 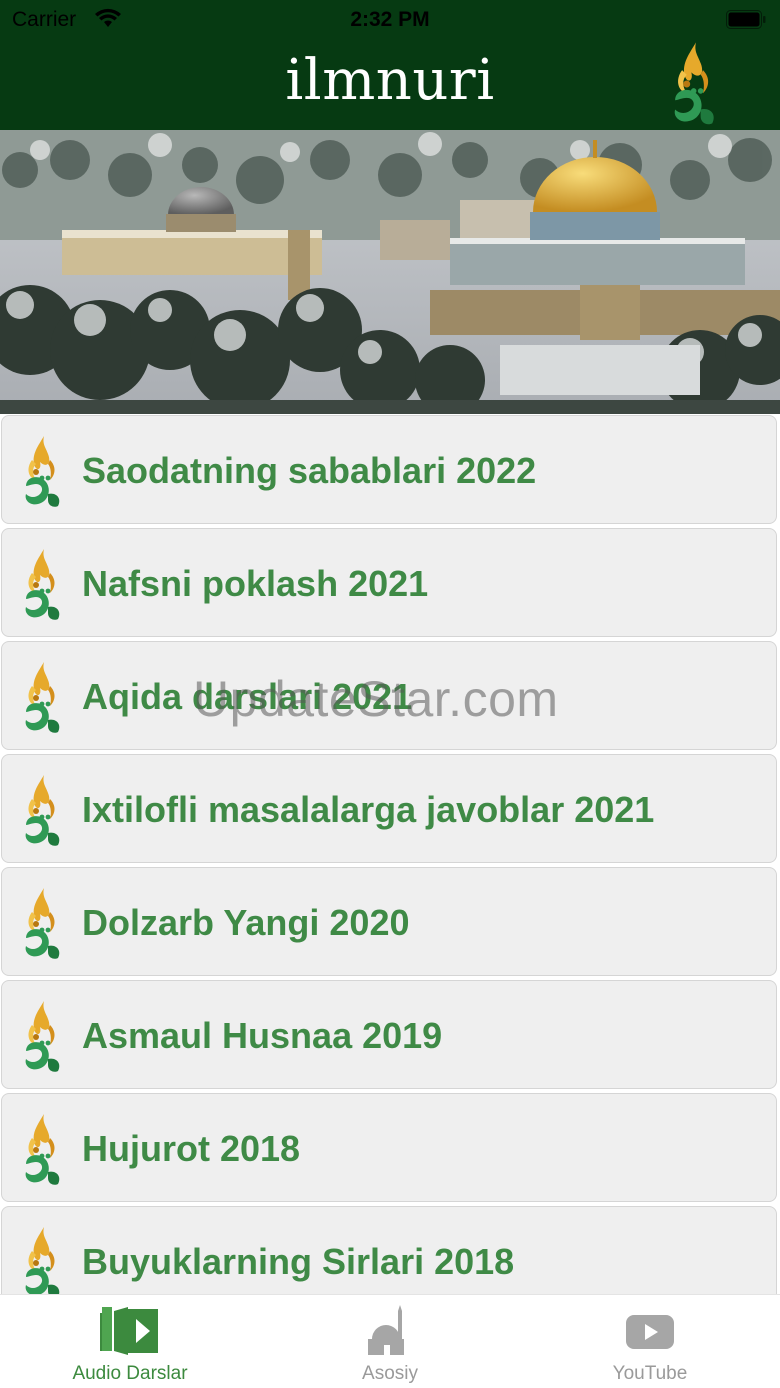 I want to click on status-time: 2:32 PM, so click(x=390, y=19).